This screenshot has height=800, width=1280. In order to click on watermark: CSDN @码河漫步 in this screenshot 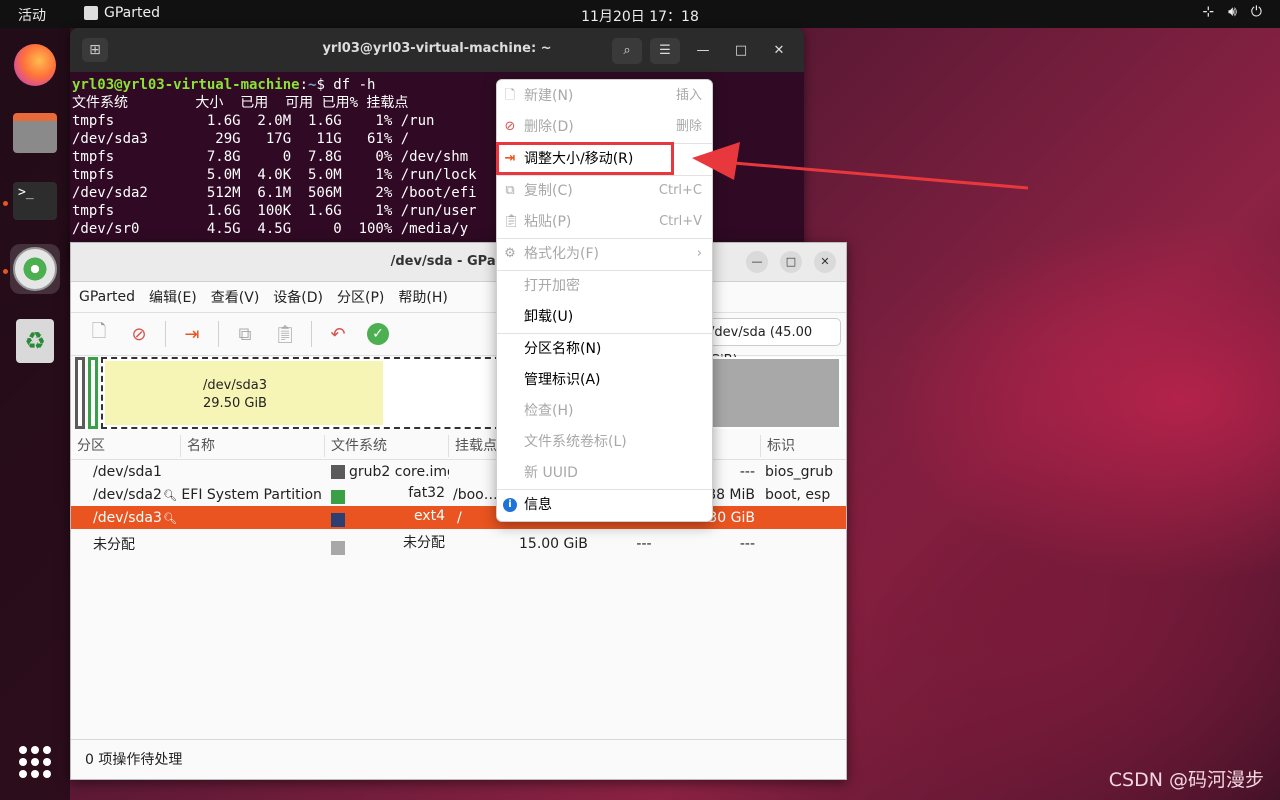, I will do `click(1186, 780)`.